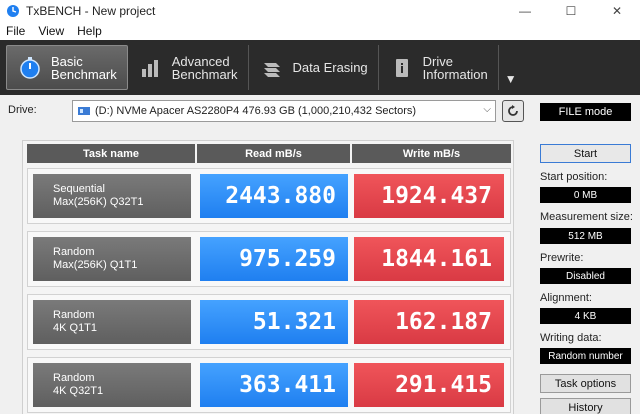  Describe the element at coordinates (274, 322) in the screenshot. I see `read-value: 51.321` at that location.